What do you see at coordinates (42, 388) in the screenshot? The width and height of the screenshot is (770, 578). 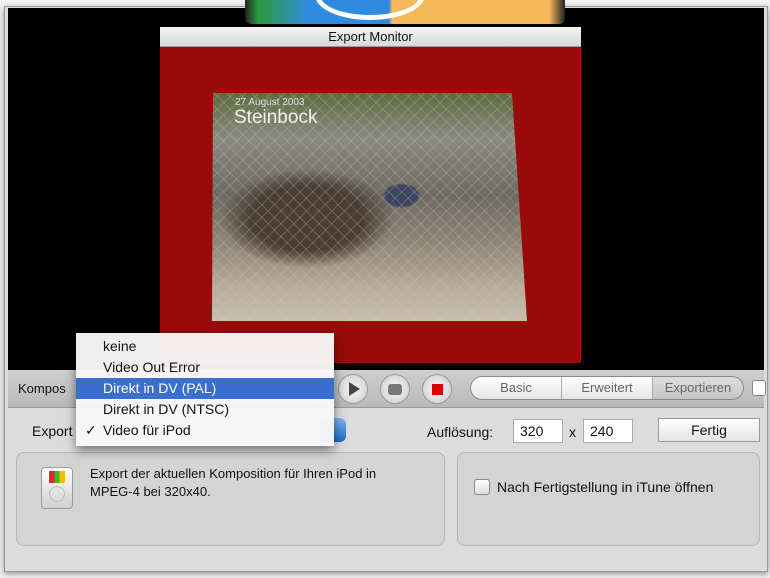 I see `komposition-label: Kompos` at bounding box center [42, 388].